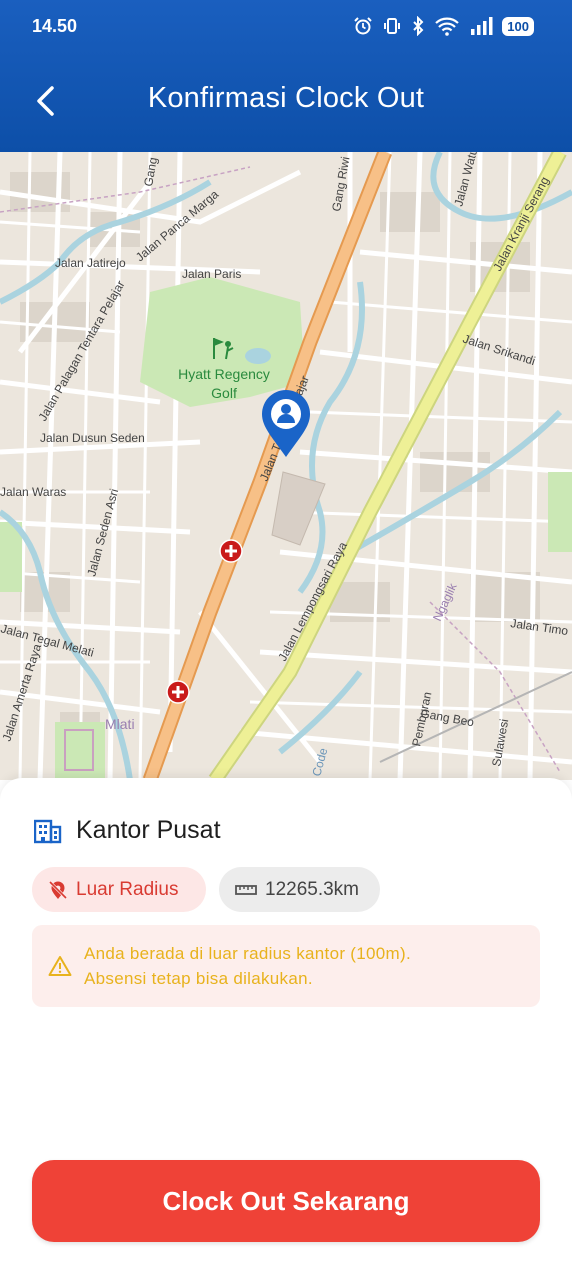 Image resolution: width=572 pixels, height=1280 pixels. I want to click on page-title: Konfirmasi Clock Out, so click(286, 98).